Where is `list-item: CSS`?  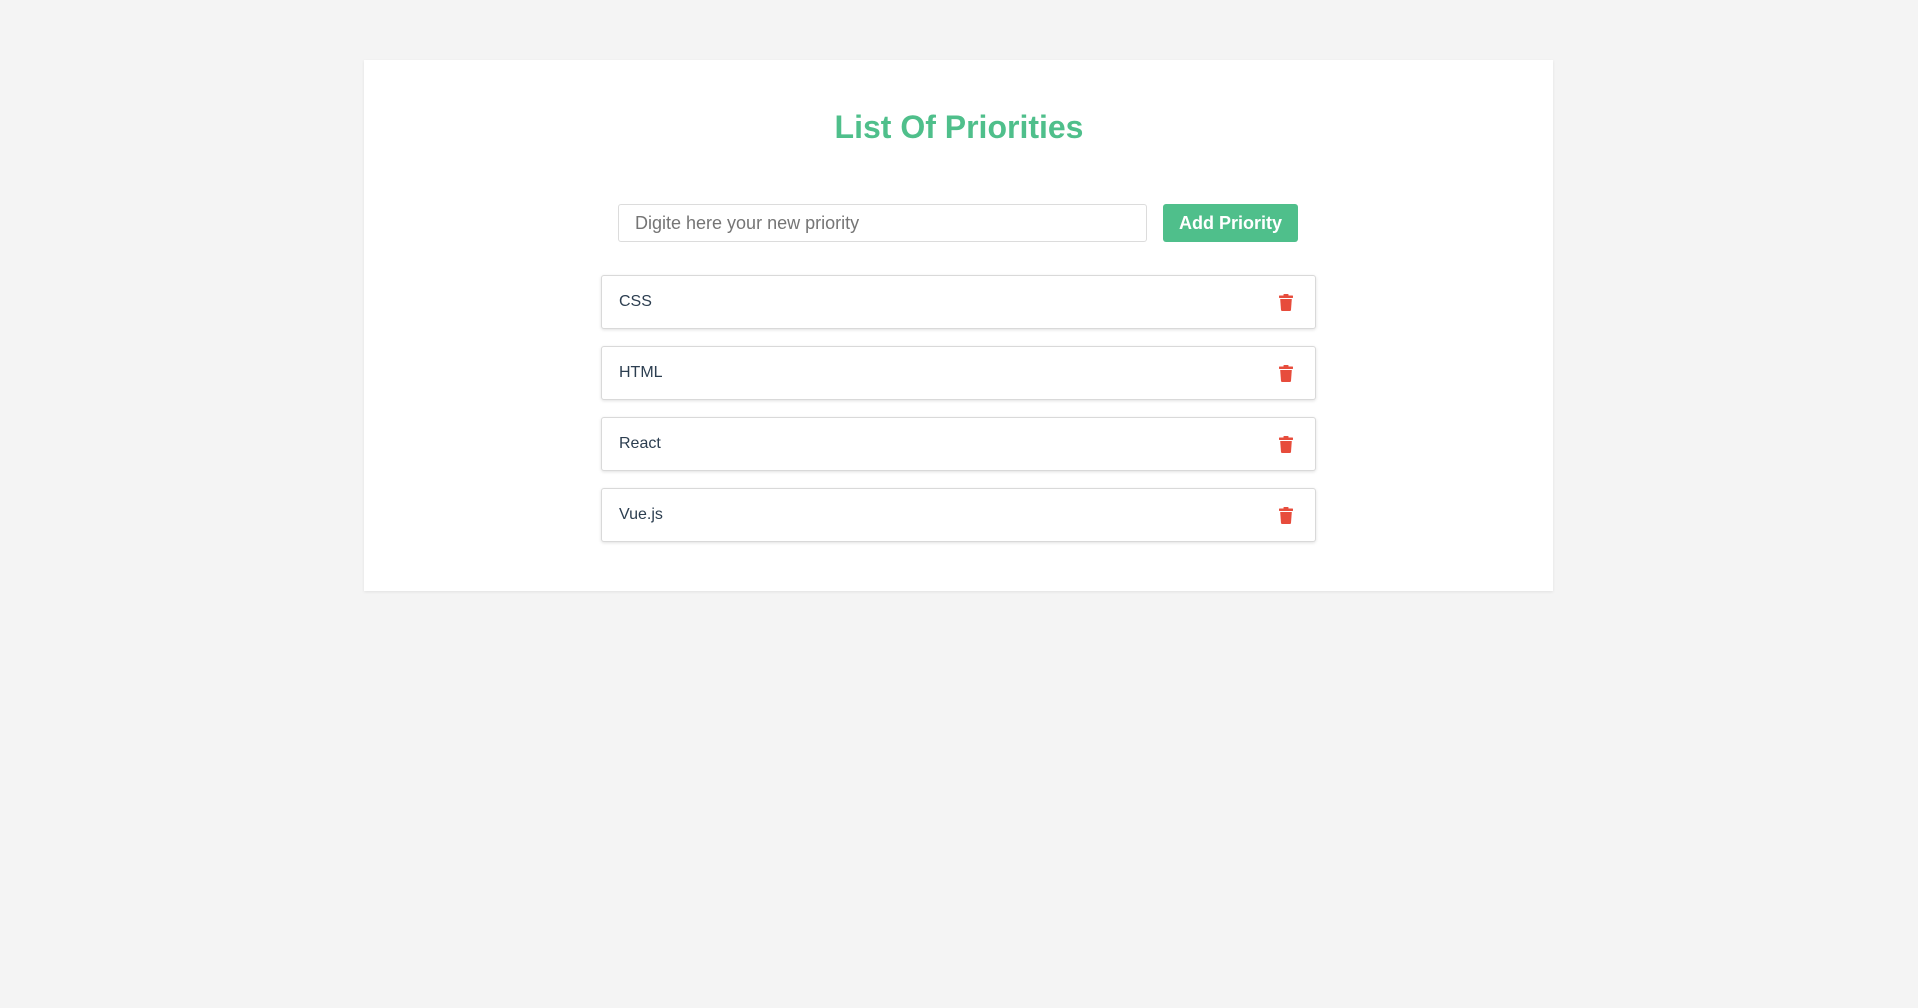
list-item: CSS is located at coordinates (958, 302).